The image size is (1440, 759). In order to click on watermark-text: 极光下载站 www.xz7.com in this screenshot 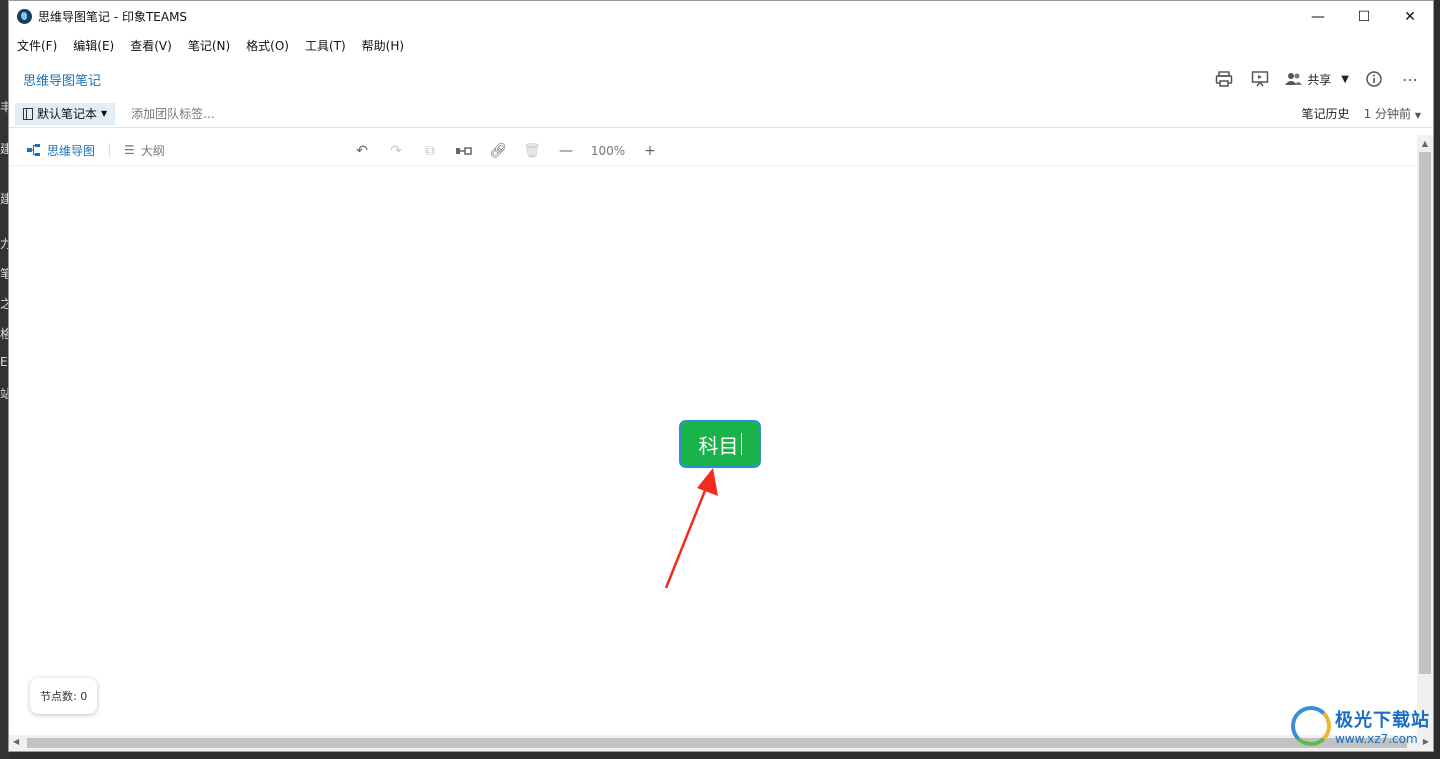, I will do `click(1382, 726)`.